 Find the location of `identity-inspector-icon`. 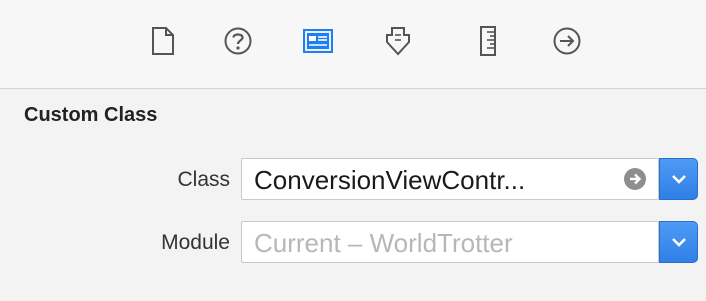

identity-inspector-icon is located at coordinates (318, 41).